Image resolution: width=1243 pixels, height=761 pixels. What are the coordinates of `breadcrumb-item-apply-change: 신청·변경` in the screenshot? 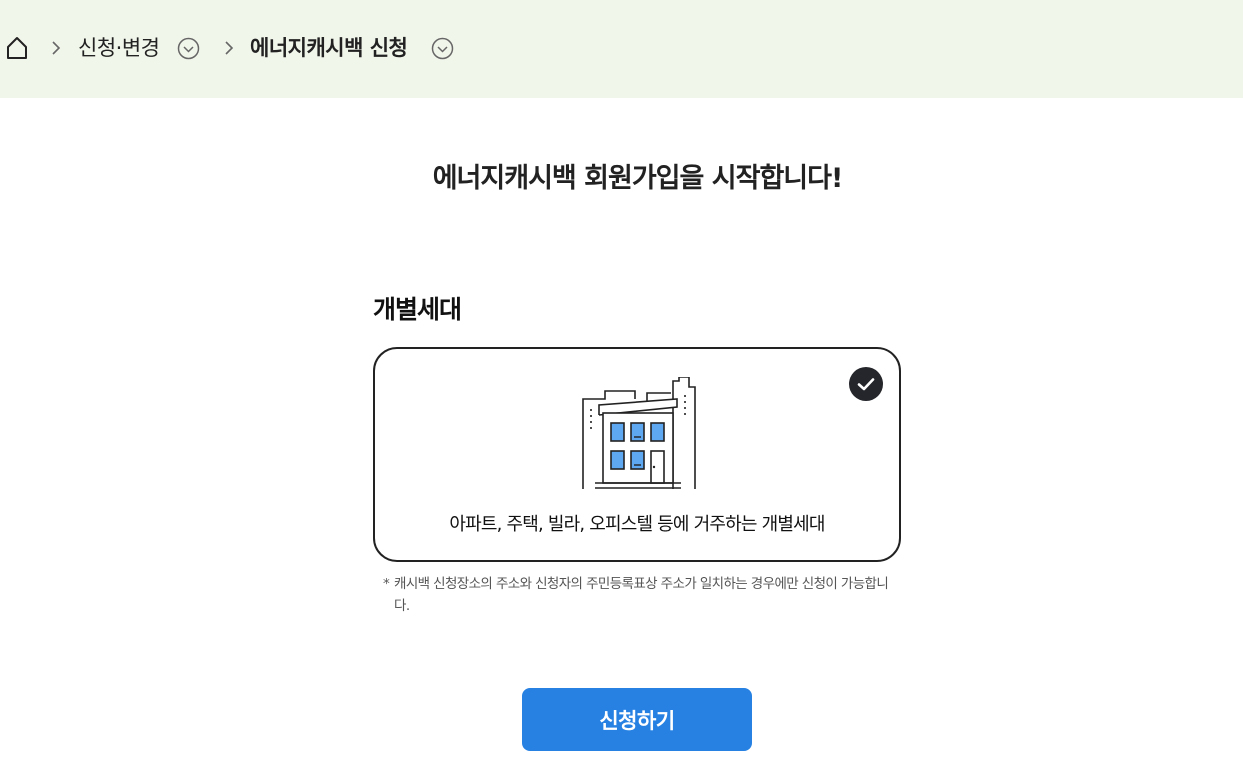 It's located at (119, 48).